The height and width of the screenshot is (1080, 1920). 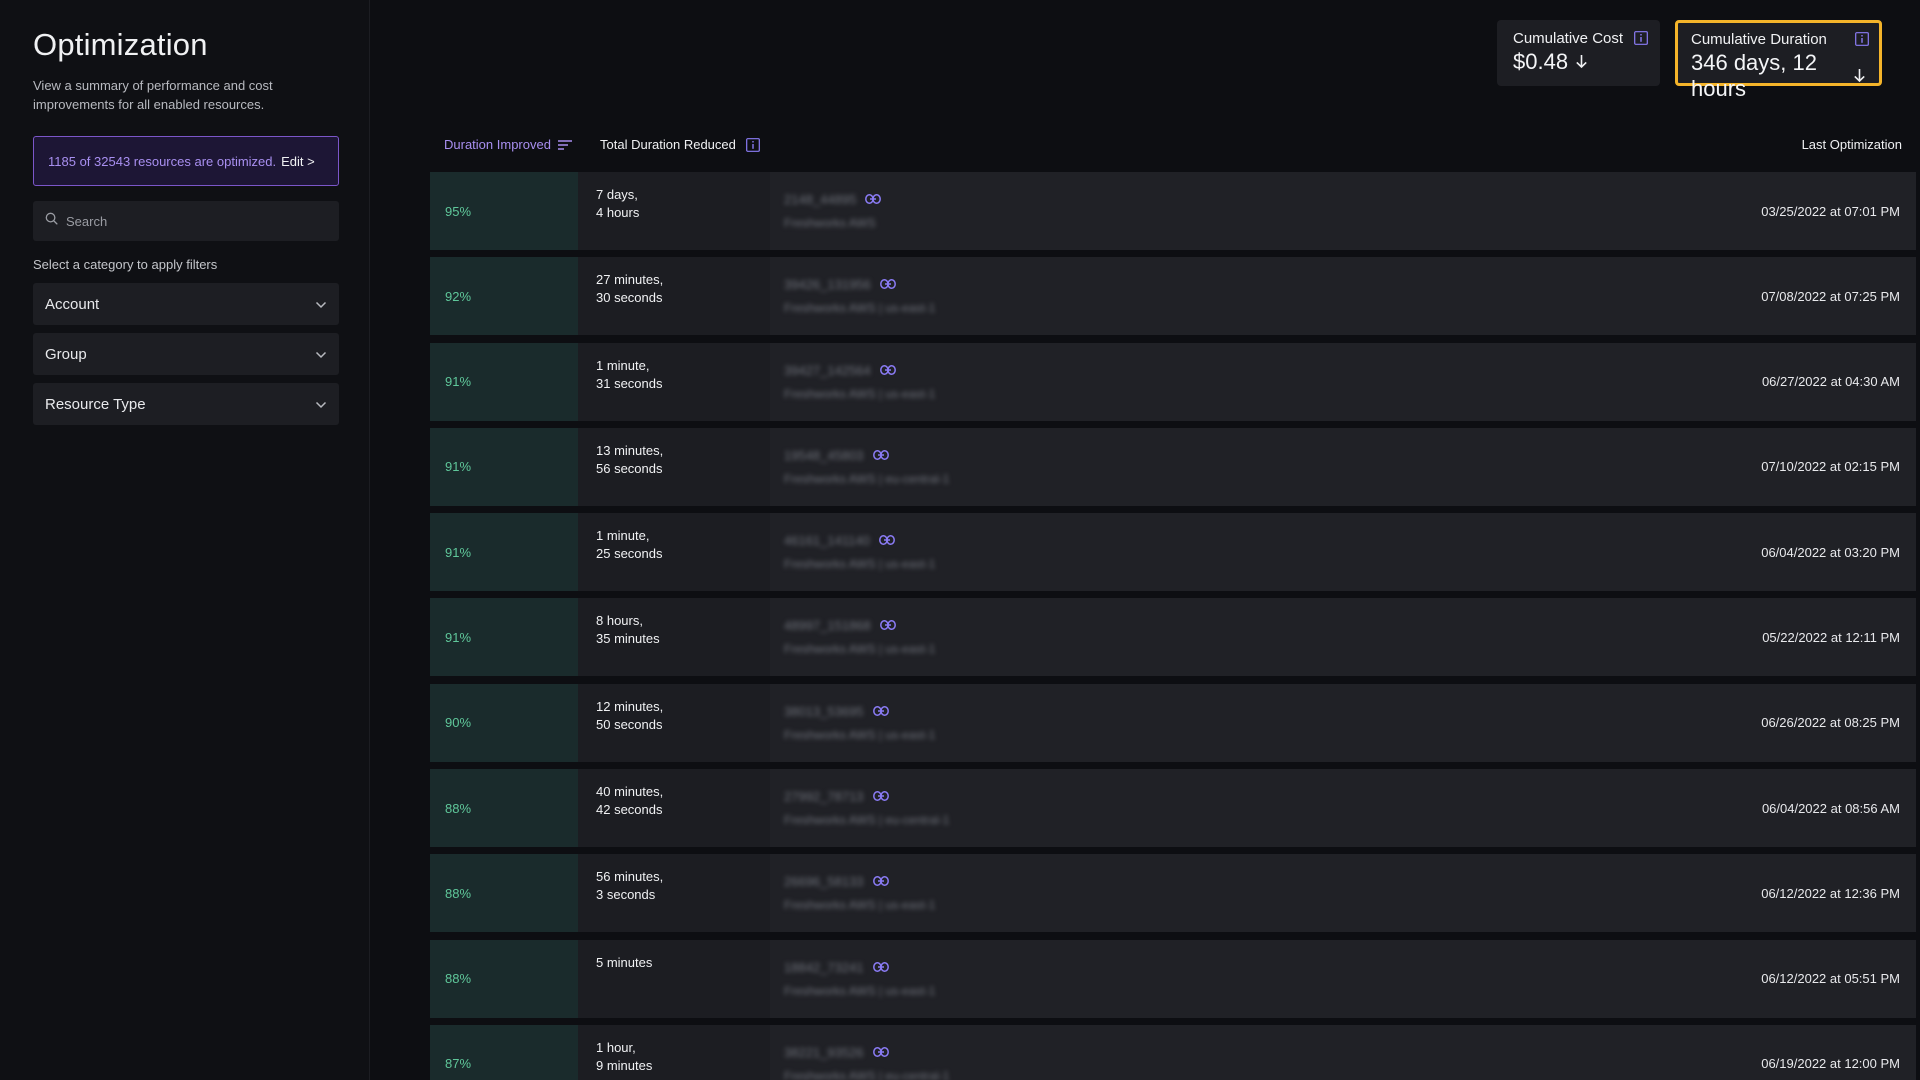 What do you see at coordinates (1350, 540) in the screenshot?
I see `resource-id-line: 46161_141140` at bounding box center [1350, 540].